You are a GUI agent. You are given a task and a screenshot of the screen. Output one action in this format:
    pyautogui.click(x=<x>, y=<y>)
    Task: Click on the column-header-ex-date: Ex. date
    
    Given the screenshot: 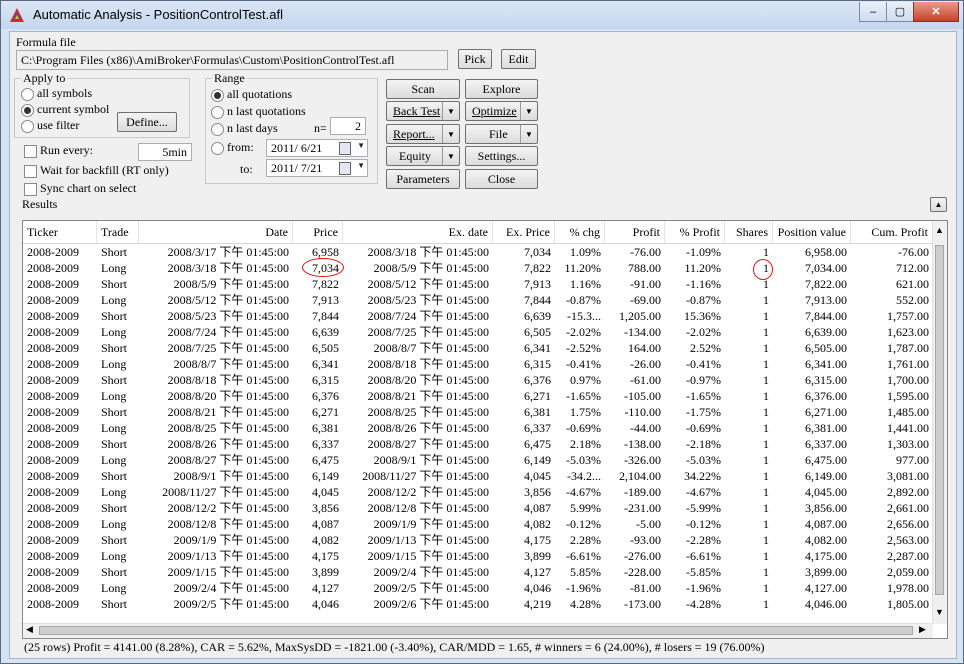 What is the action you would take?
    pyautogui.click(x=418, y=232)
    